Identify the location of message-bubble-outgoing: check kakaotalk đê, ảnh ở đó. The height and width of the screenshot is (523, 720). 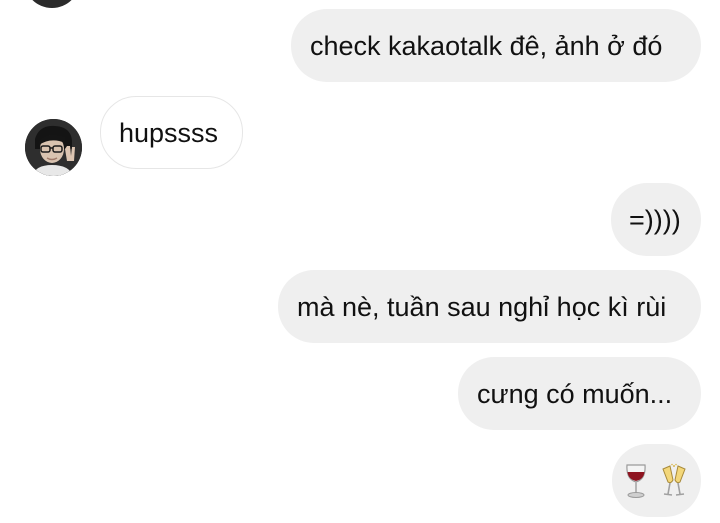
(496, 45).